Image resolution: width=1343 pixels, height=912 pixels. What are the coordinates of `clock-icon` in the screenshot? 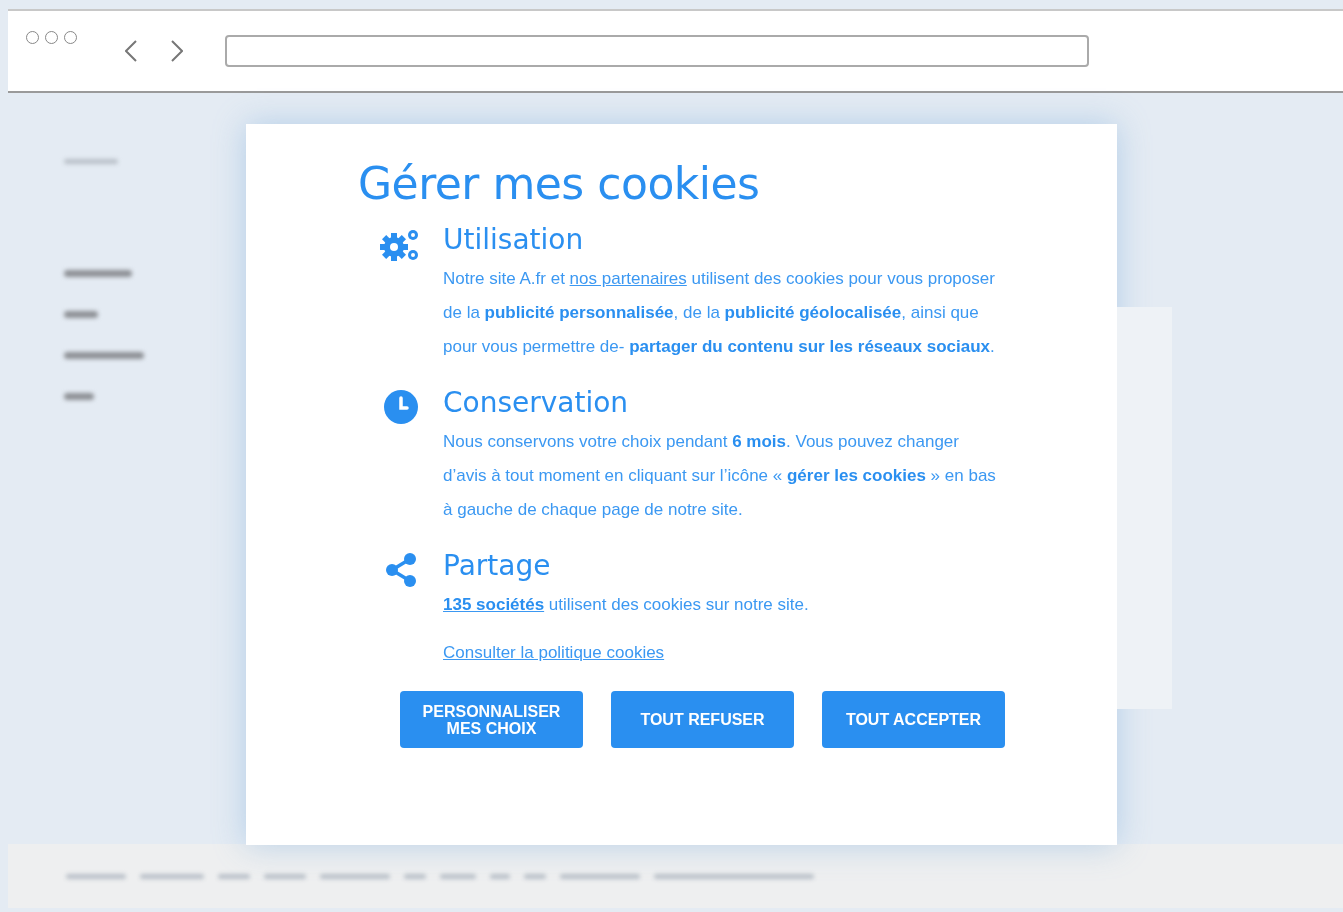 It's located at (400, 407).